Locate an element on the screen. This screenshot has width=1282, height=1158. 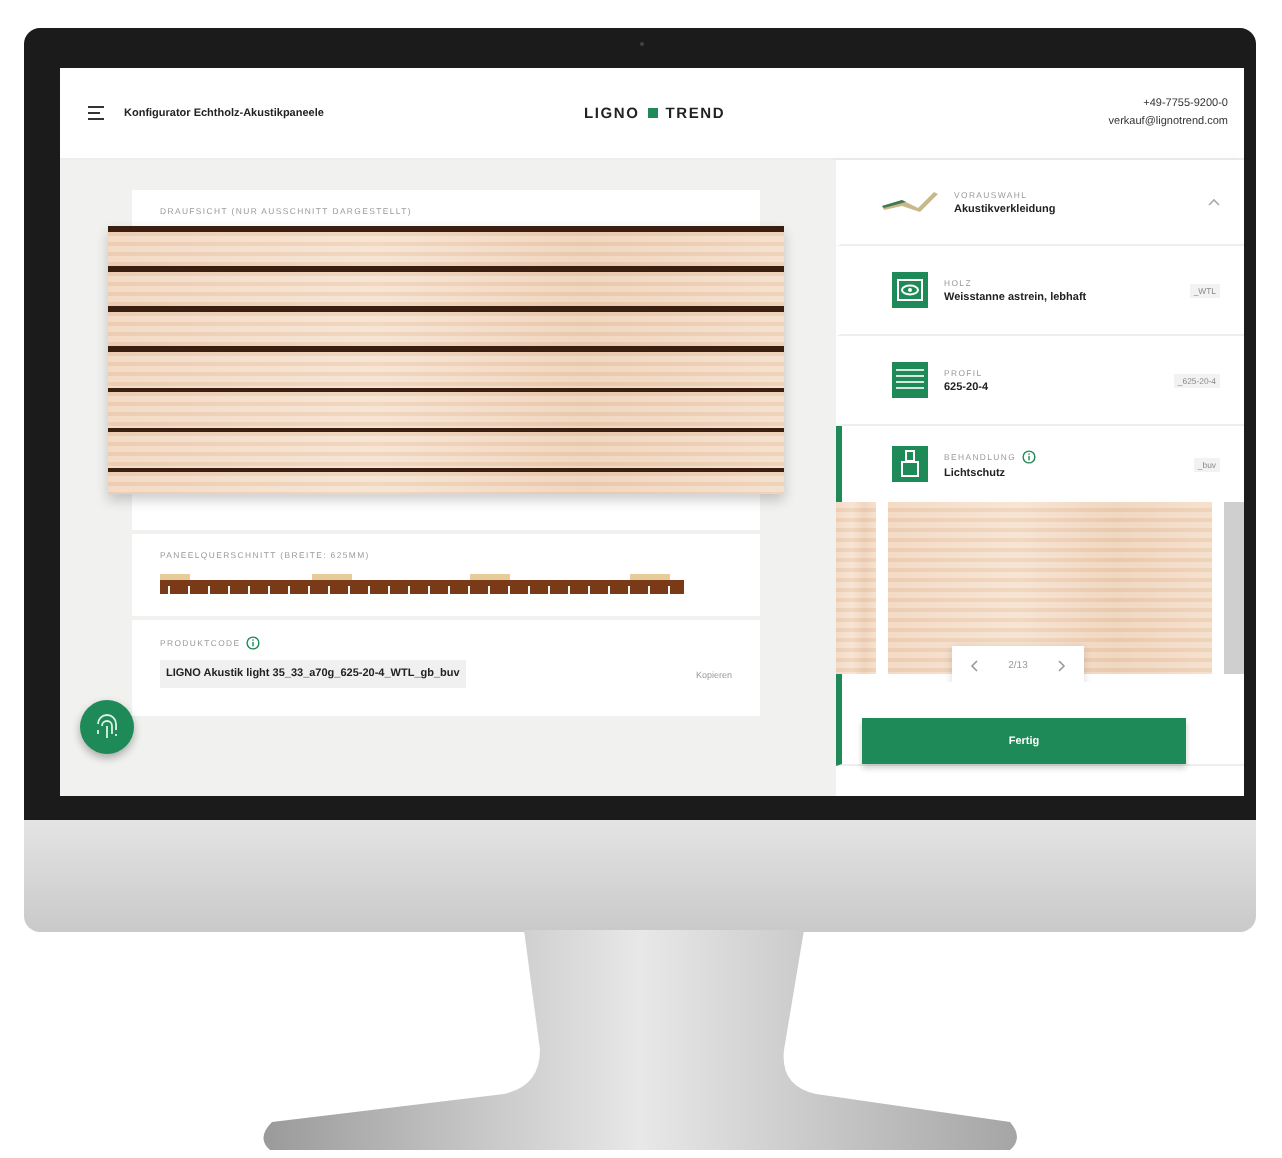
previous-icon is located at coordinates (974, 666).